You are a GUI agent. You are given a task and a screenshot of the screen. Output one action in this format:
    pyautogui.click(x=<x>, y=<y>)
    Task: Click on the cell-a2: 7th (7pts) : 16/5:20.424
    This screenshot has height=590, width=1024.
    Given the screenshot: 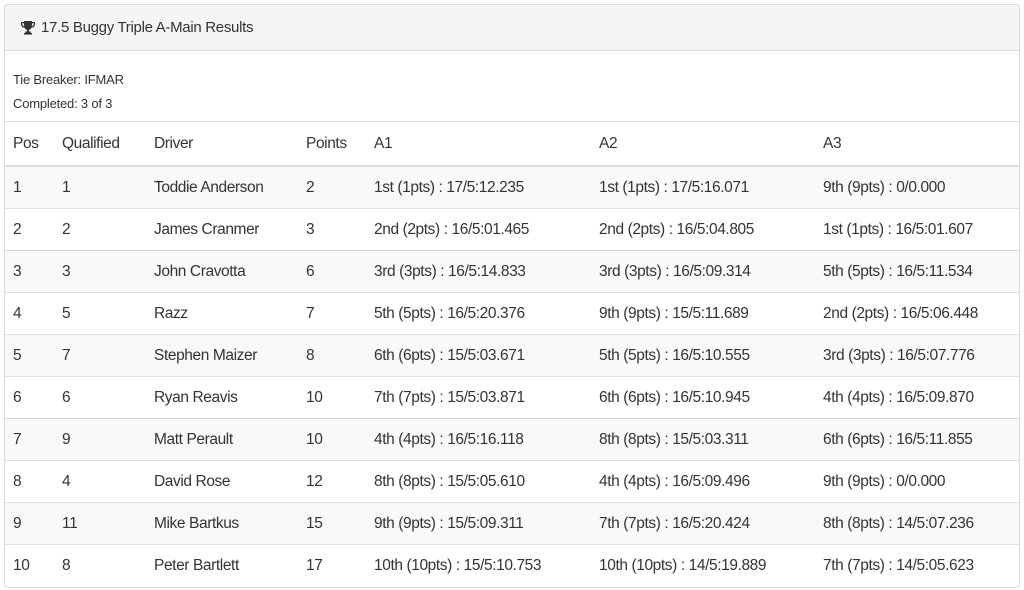 What is the action you would take?
    pyautogui.click(x=703, y=523)
    